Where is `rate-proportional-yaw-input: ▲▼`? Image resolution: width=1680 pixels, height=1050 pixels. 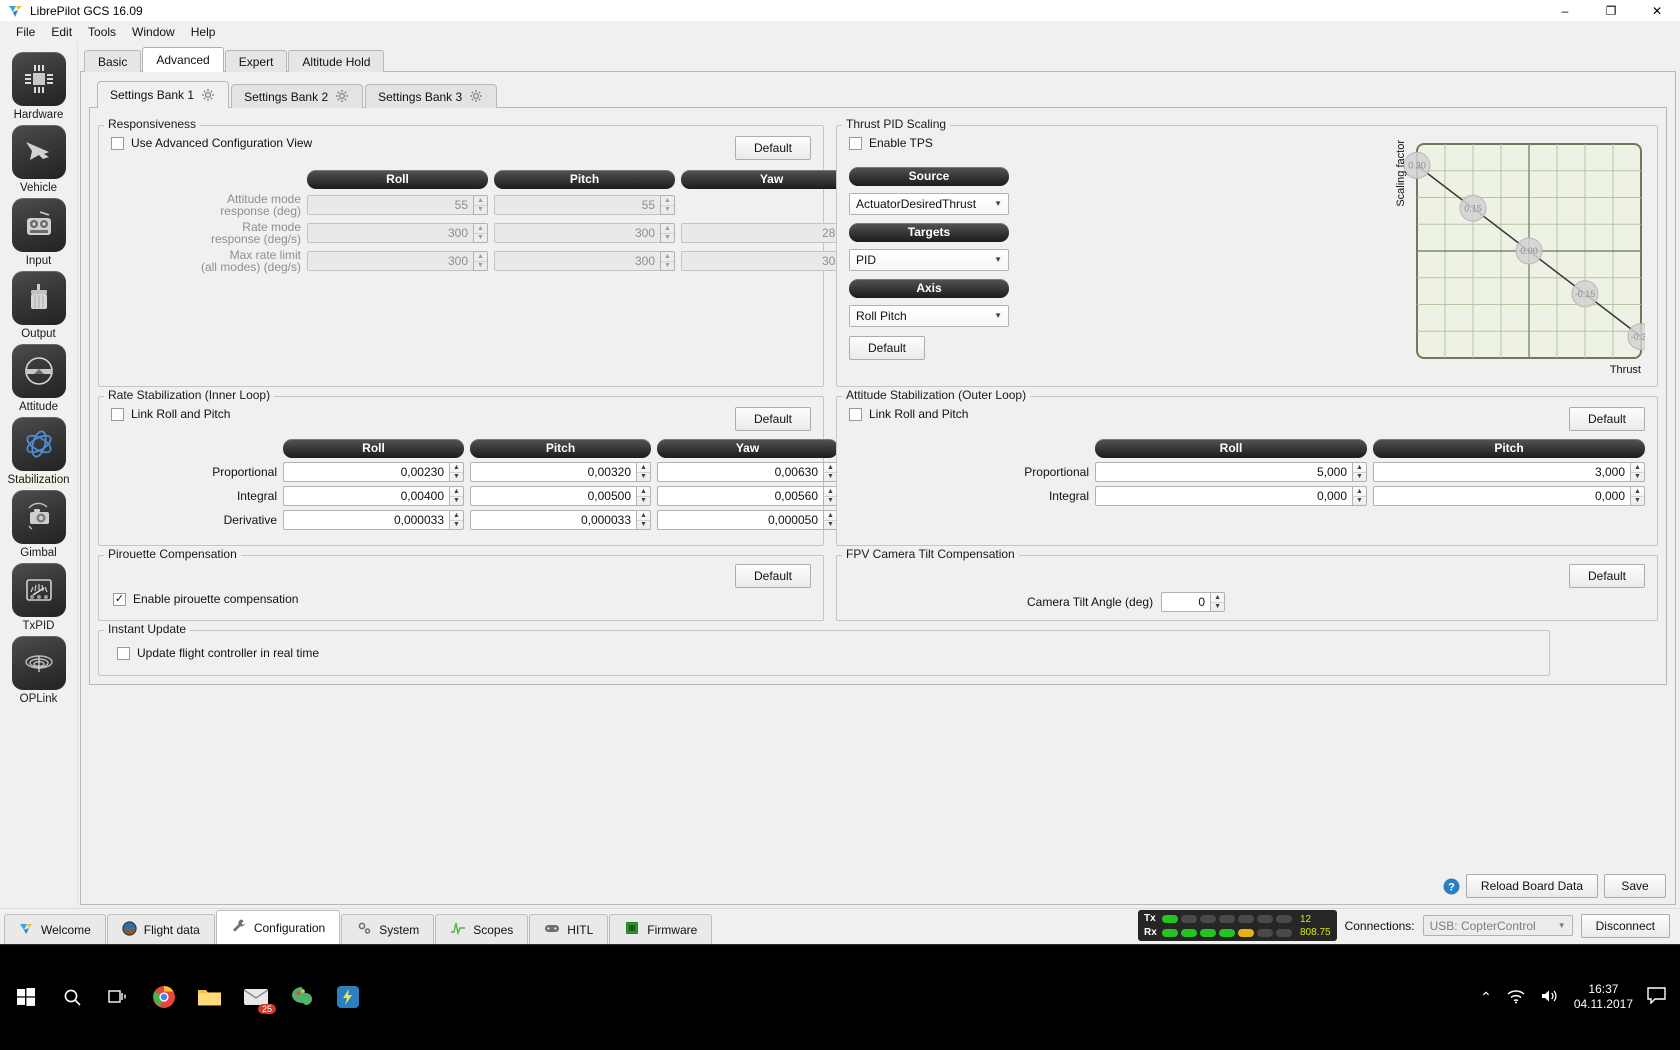 rate-proportional-yaw-input: ▲▼ is located at coordinates (747, 472).